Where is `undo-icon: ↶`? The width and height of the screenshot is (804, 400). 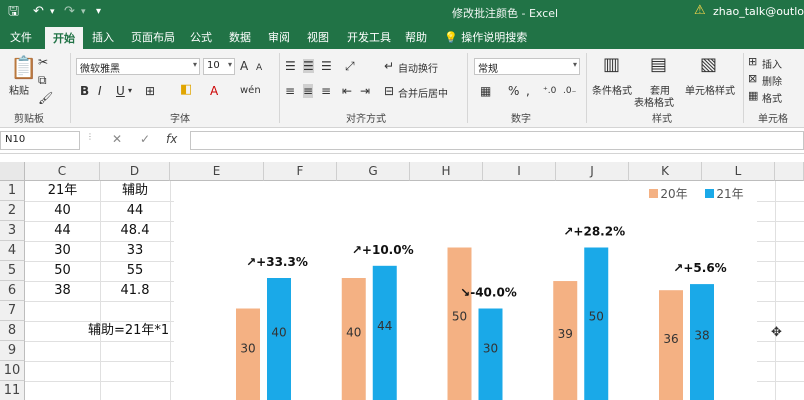
undo-icon: ↶ is located at coordinates (38, 12).